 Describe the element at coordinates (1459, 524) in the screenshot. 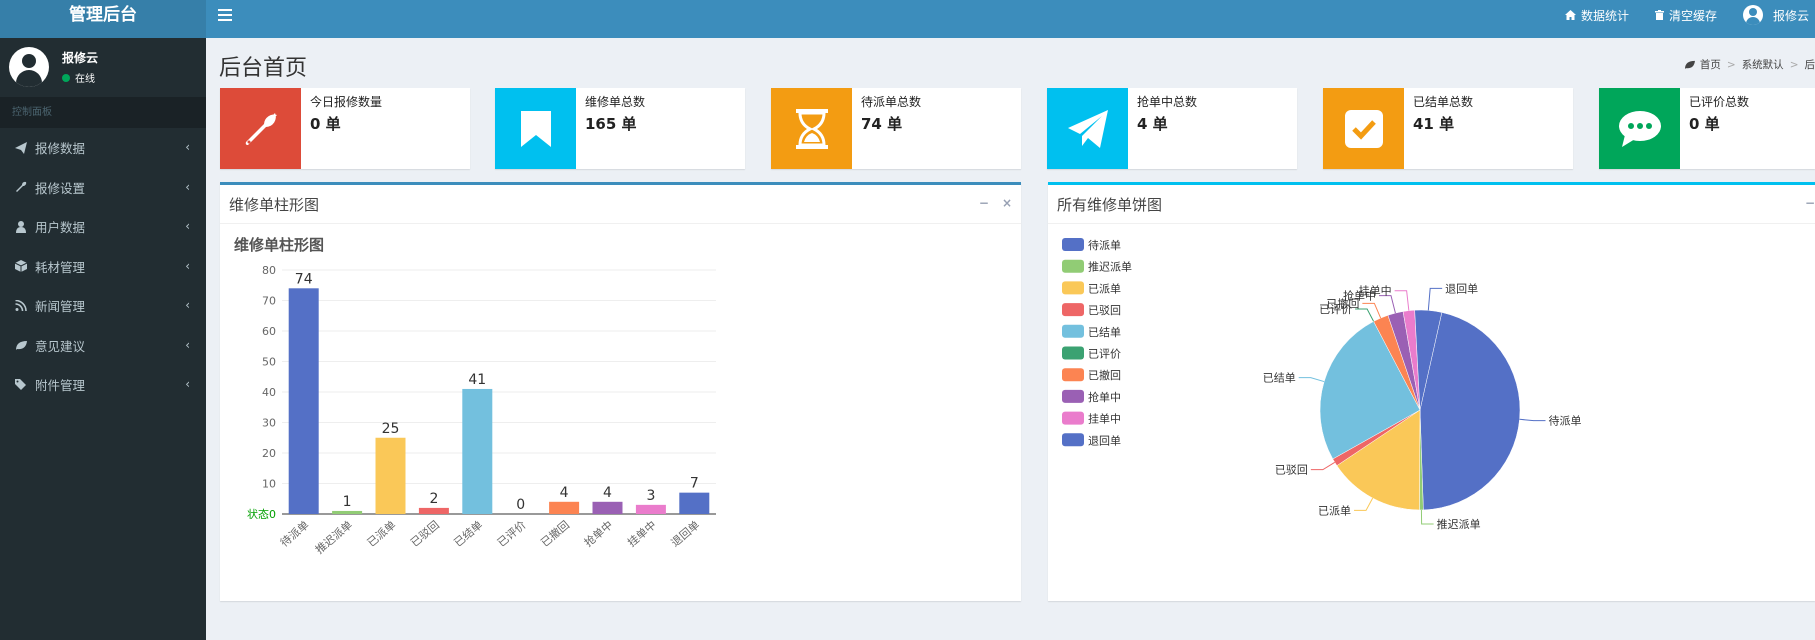

I see `pie-label: 推迟派单` at that location.